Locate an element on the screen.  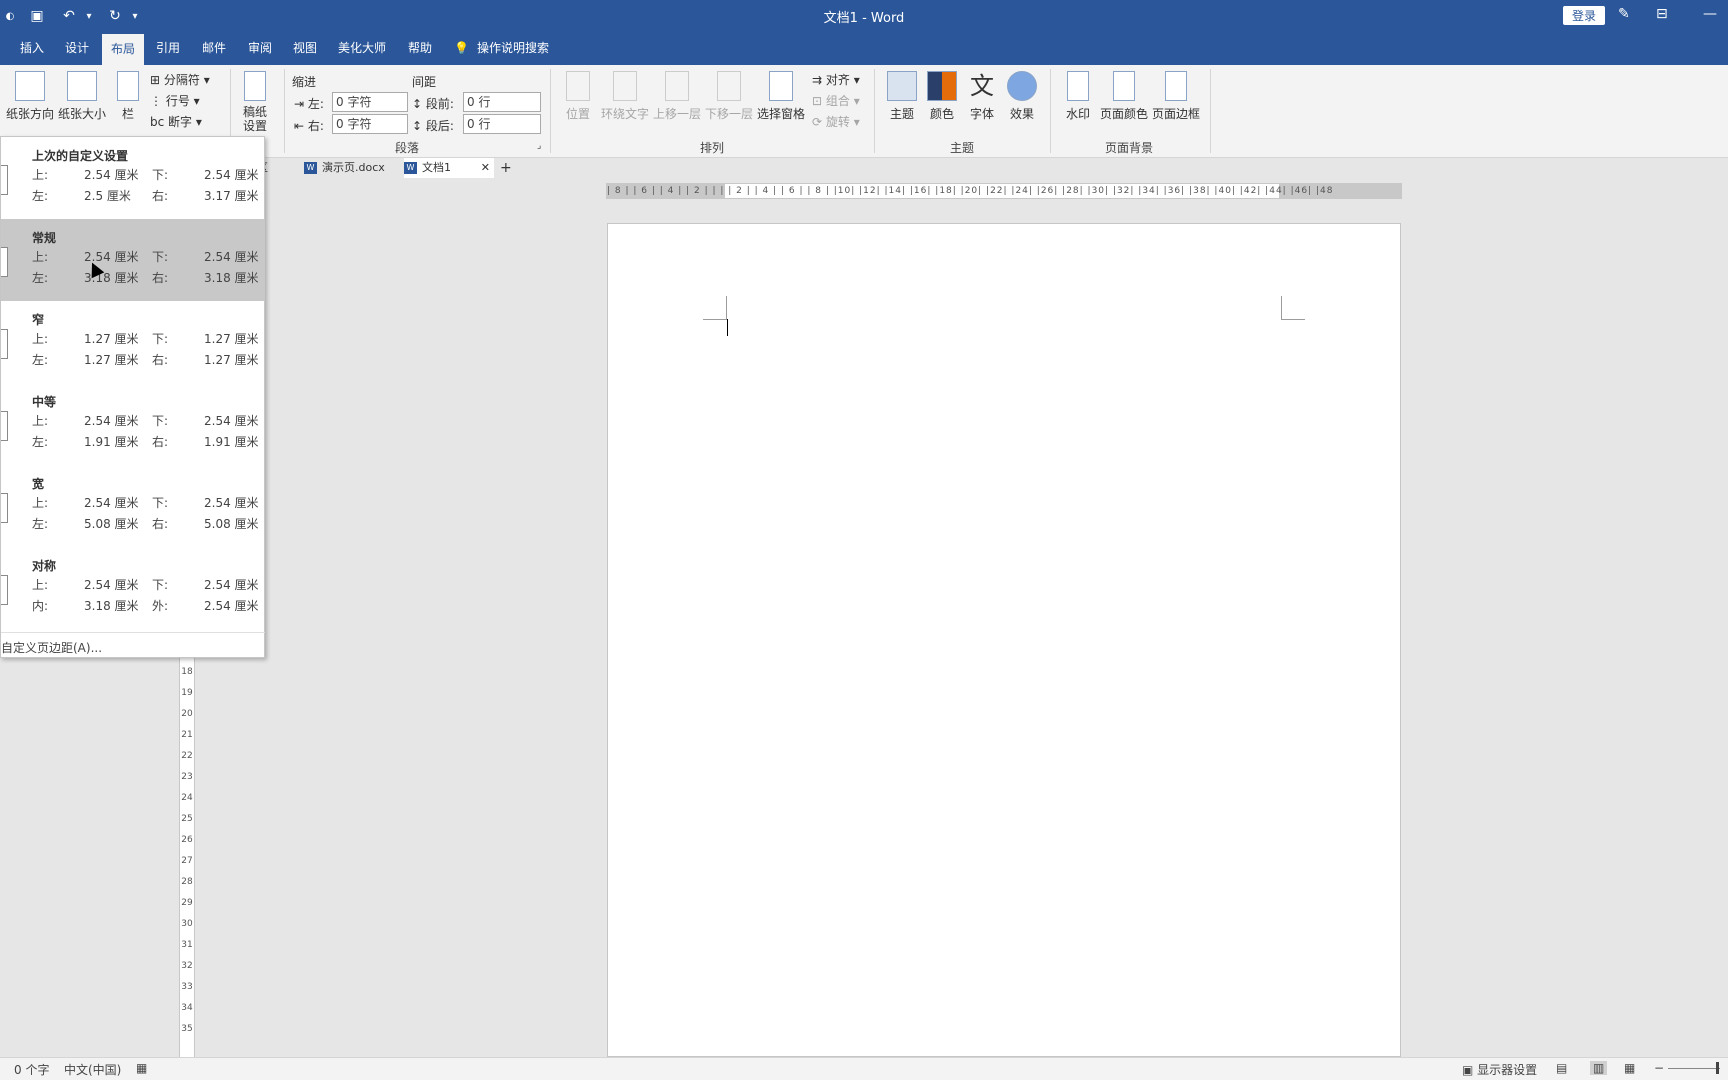
group-button: ⊡ 组合 ▾ is located at coordinates (836, 100).